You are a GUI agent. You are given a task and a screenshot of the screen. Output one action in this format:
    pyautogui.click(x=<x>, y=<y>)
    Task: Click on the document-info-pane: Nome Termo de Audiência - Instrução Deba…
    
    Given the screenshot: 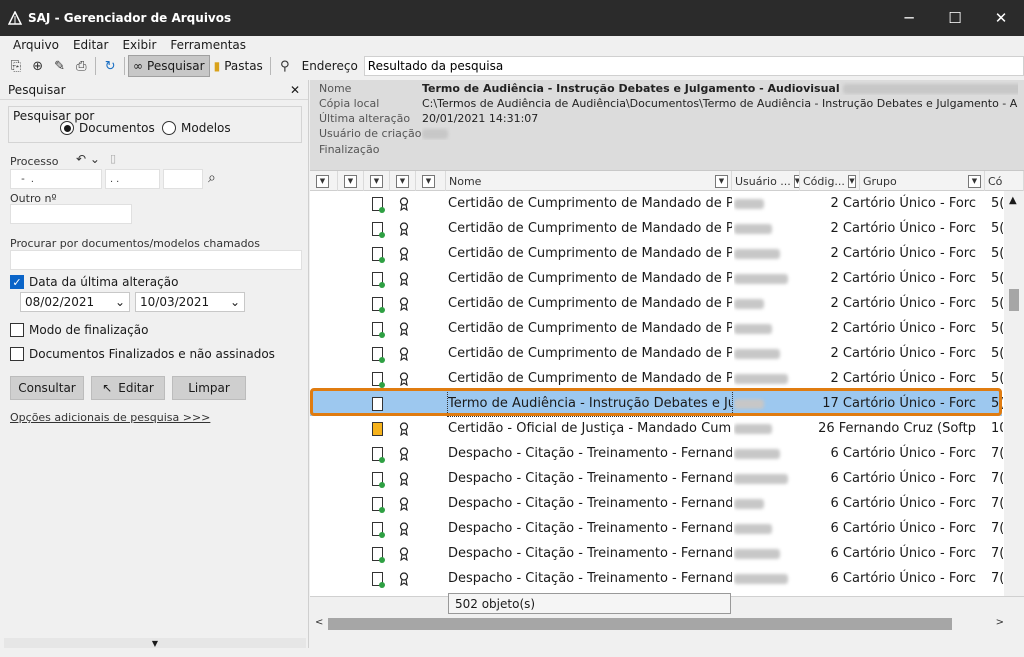 What is the action you would take?
    pyautogui.click(x=667, y=125)
    